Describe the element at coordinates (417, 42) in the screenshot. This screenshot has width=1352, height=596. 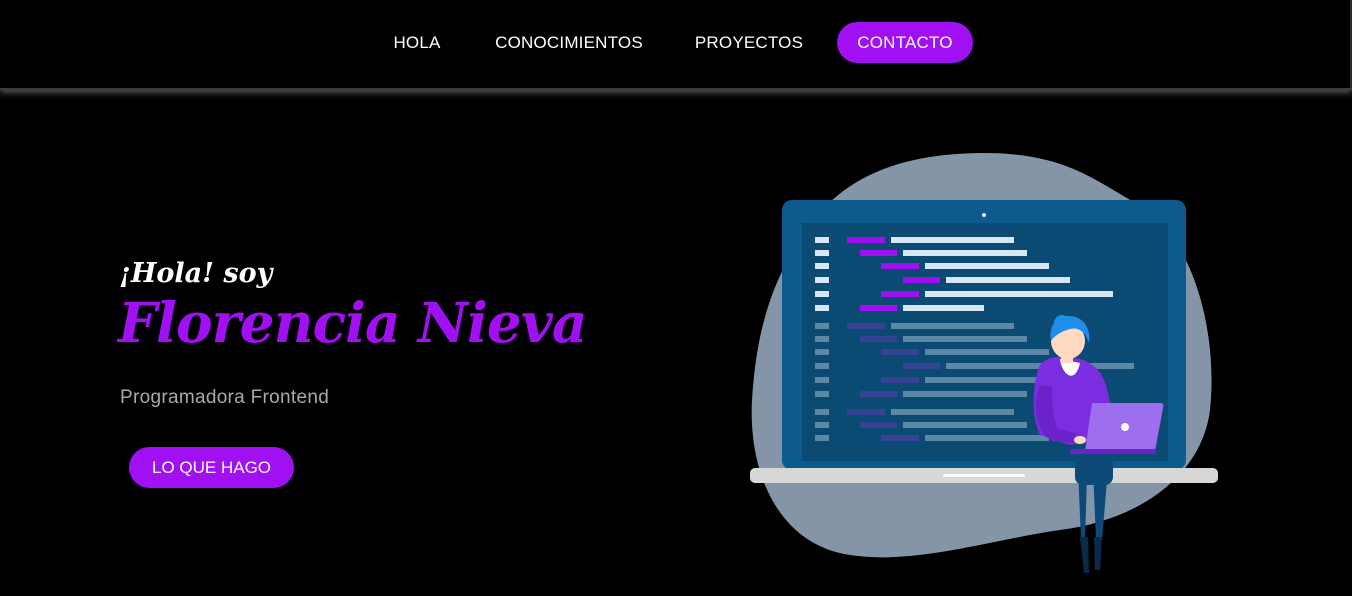
I see `nav-item-hola: HOLA` at that location.